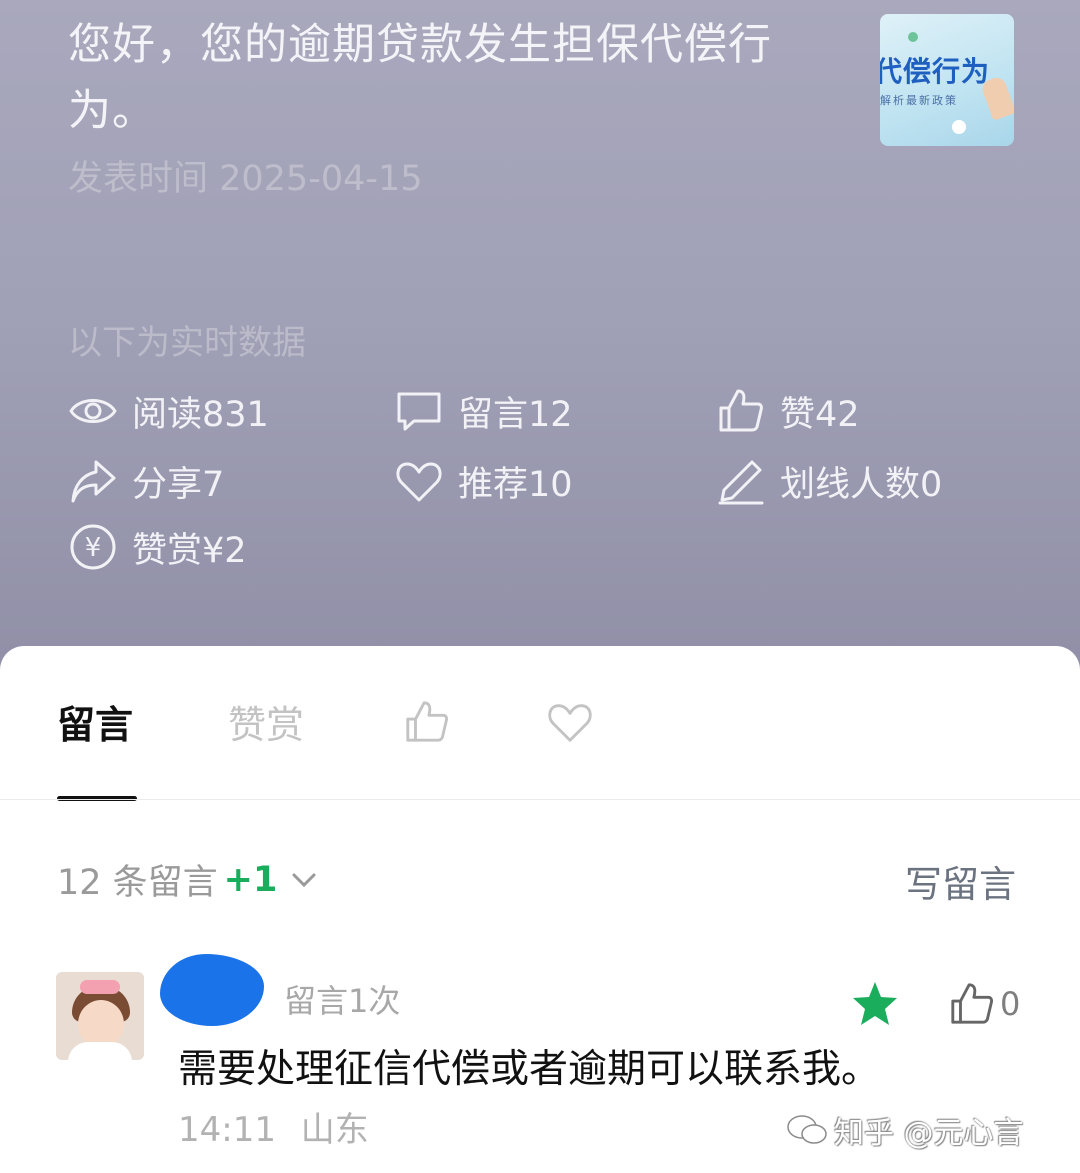 This screenshot has width=1080, height=1173. What do you see at coordinates (266, 725) in the screenshot?
I see `tab-rewards: 赞赏` at bounding box center [266, 725].